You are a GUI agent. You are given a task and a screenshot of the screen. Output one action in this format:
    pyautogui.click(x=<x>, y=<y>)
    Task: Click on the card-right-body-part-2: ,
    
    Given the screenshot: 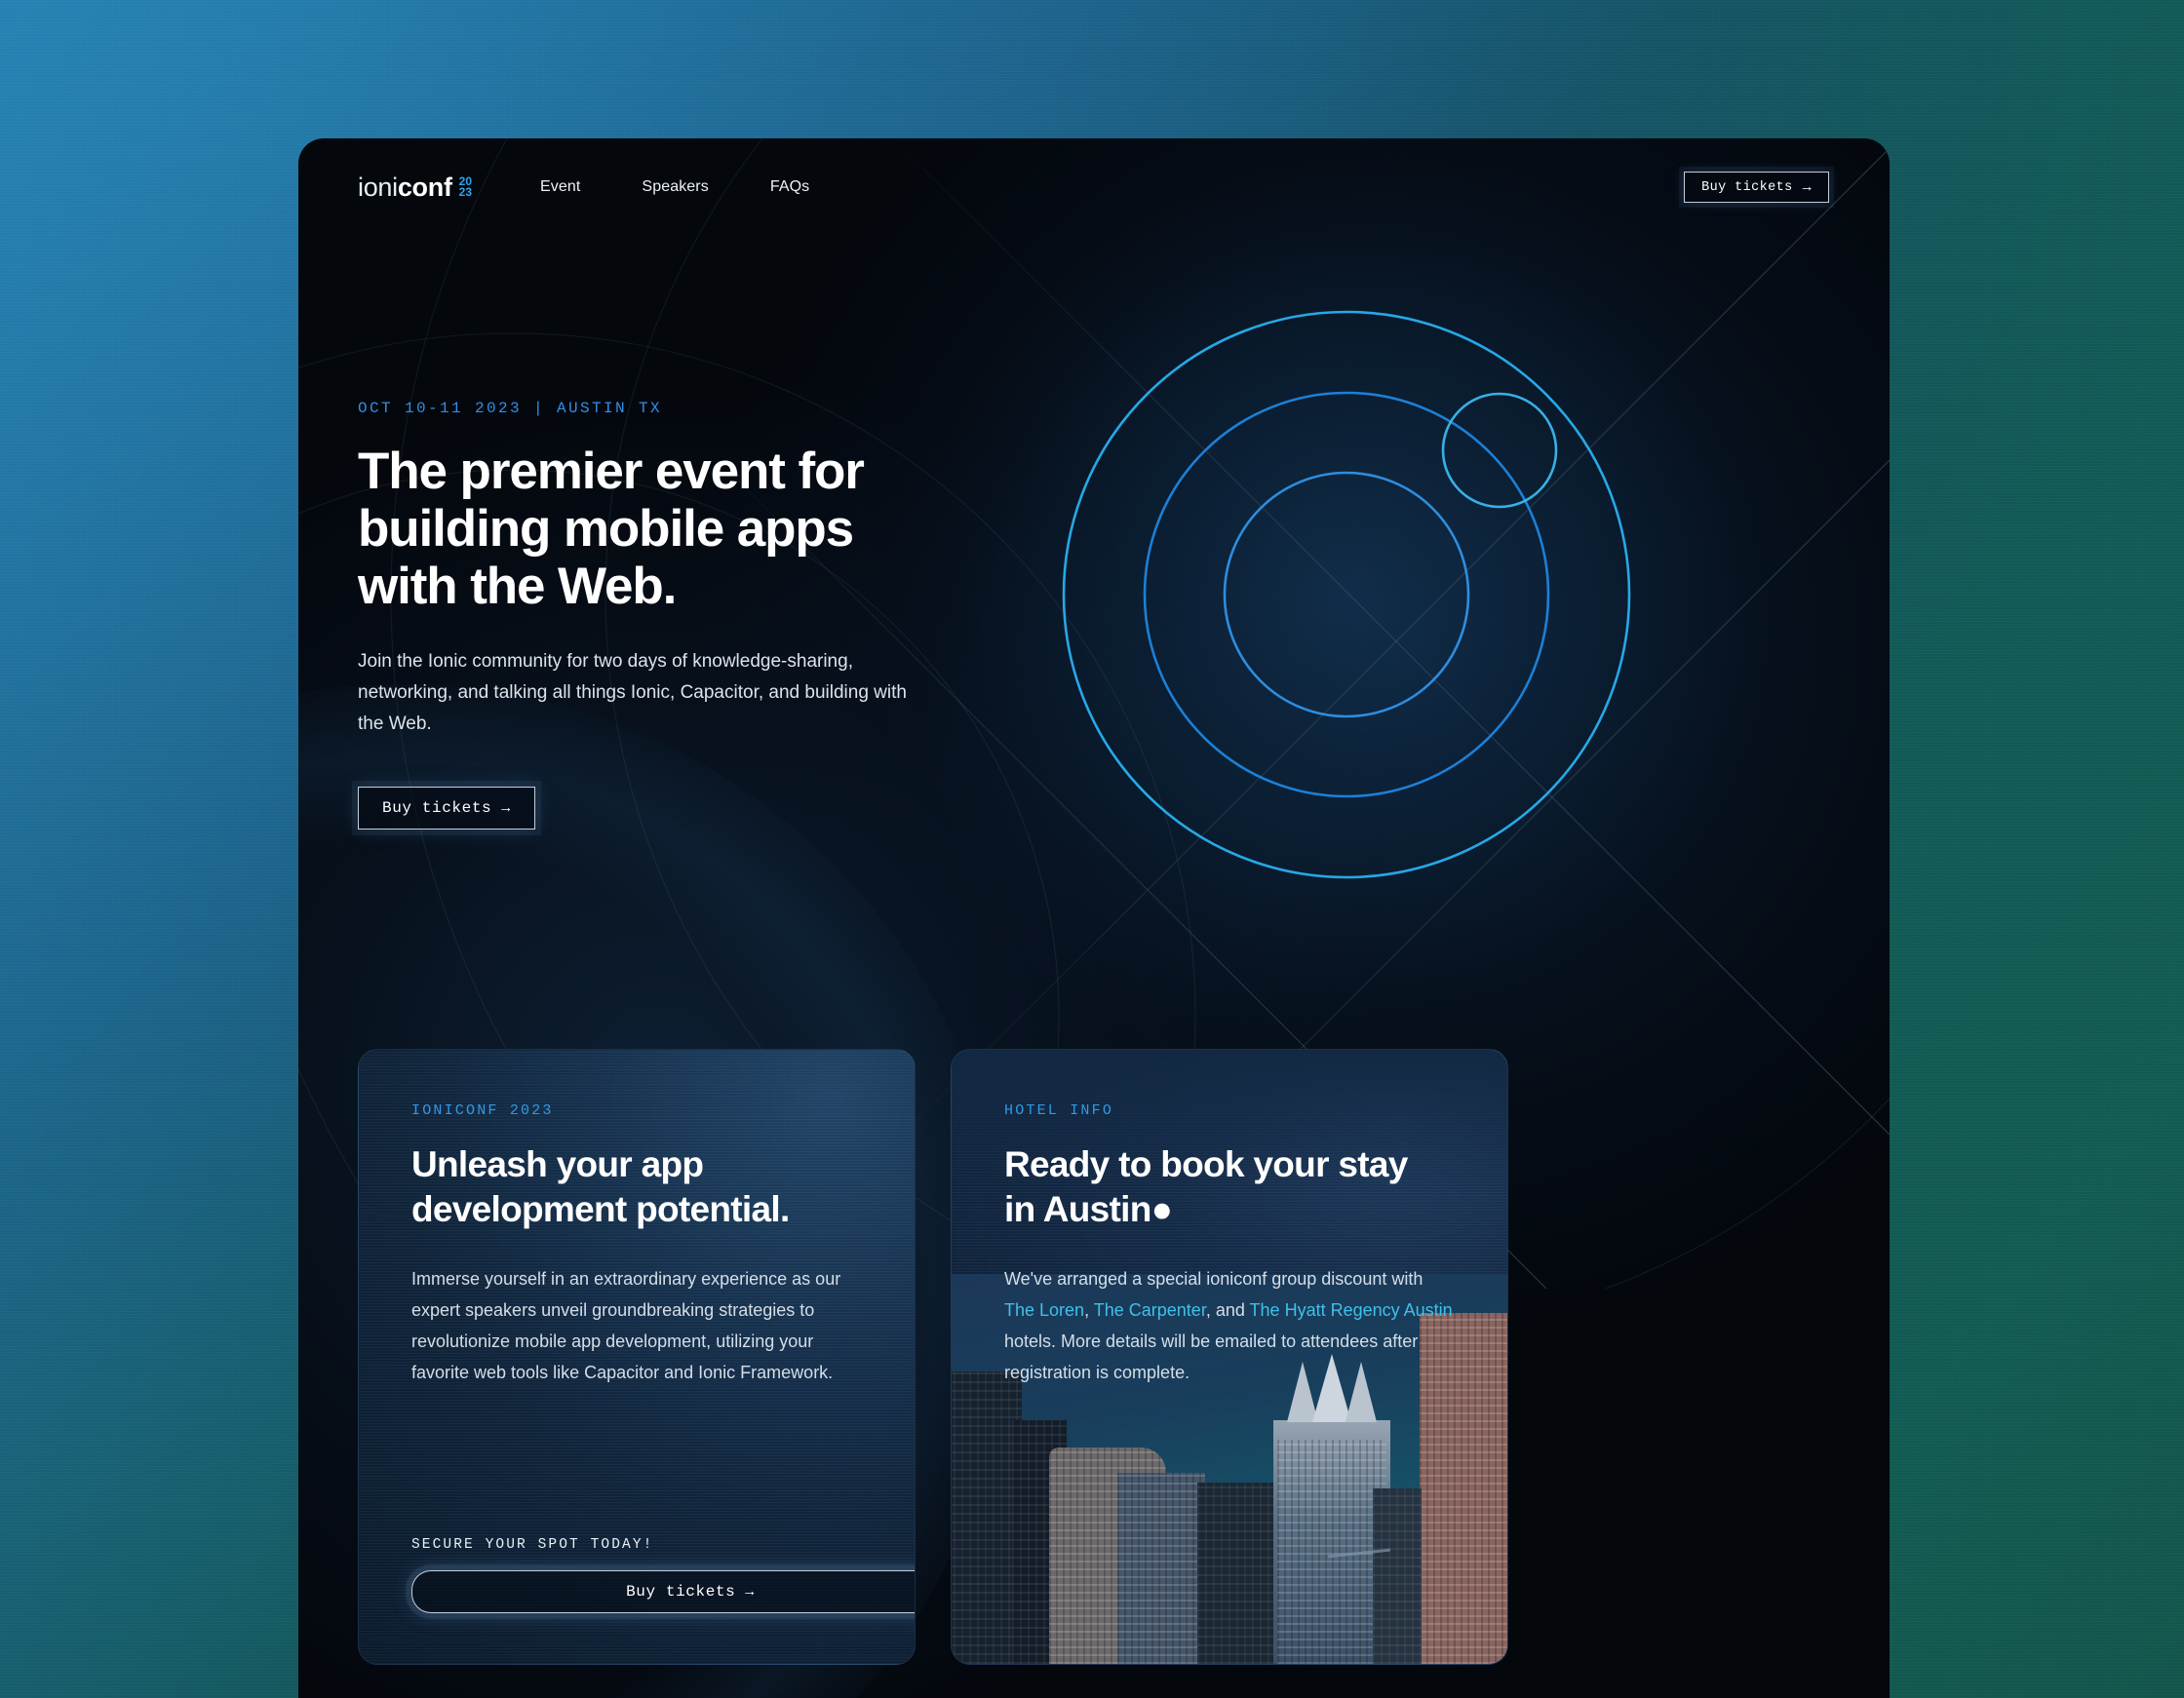 What is the action you would take?
    pyautogui.click(x=1089, y=1310)
    